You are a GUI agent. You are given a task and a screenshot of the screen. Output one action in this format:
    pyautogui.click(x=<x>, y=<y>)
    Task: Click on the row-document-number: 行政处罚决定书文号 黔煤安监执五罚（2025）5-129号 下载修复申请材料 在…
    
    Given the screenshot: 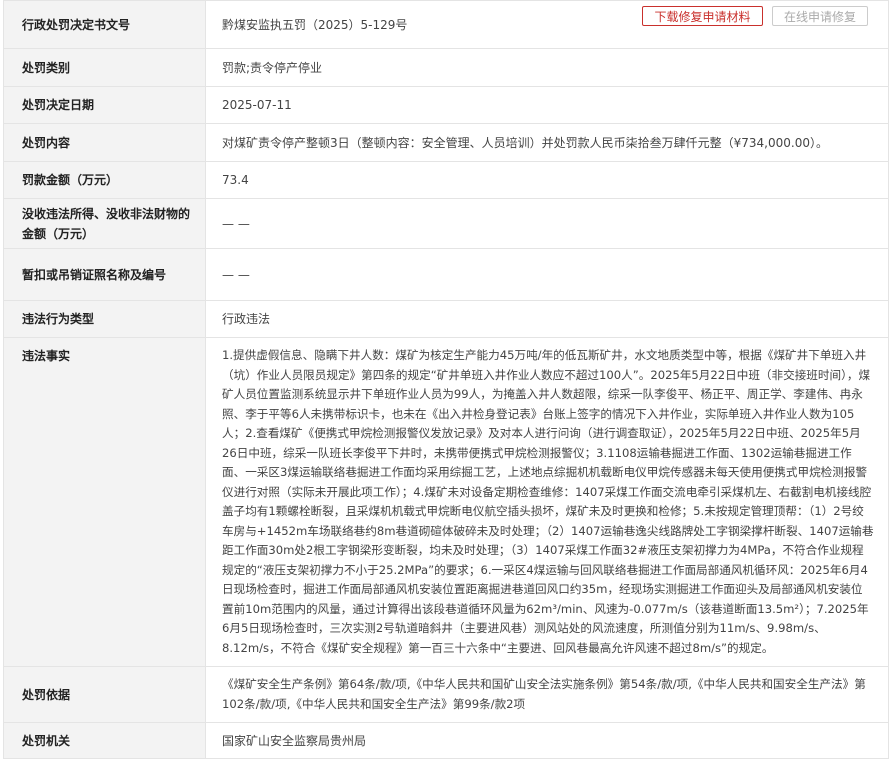 What is the action you would take?
    pyautogui.click(x=446, y=24)
    